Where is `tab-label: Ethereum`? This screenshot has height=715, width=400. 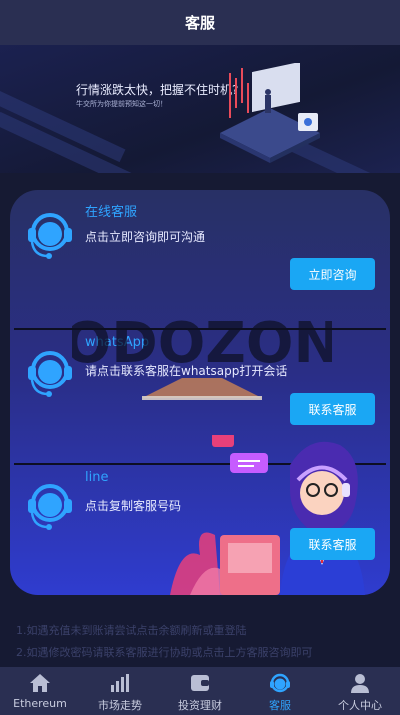
tab-label: Ethereum is located at coordinates (40, 703).